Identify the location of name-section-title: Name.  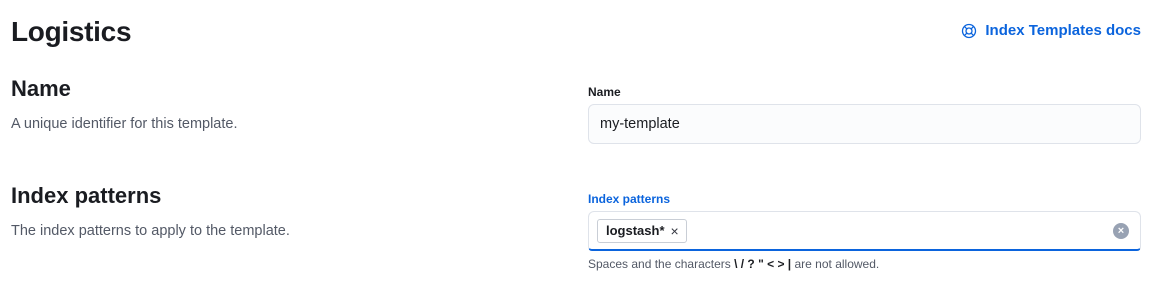
(41, 88).